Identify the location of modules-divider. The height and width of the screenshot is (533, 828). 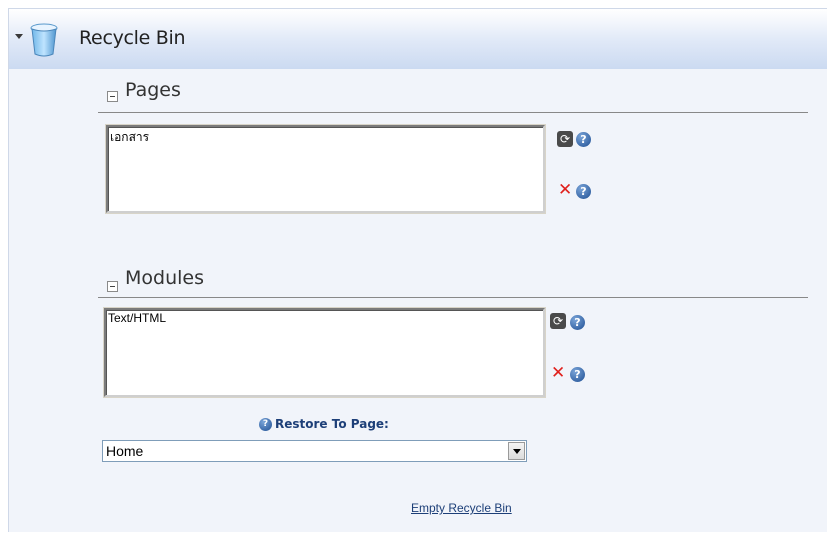
(453, 297).